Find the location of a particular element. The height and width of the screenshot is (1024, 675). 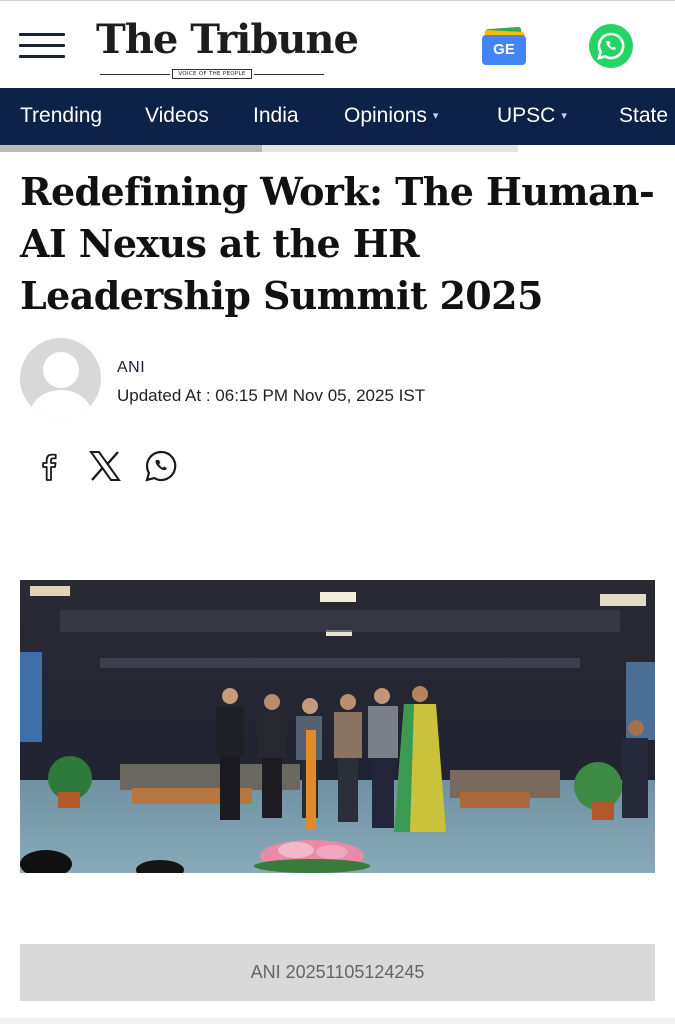

nav-label: State is located at coordinates (644, 115).